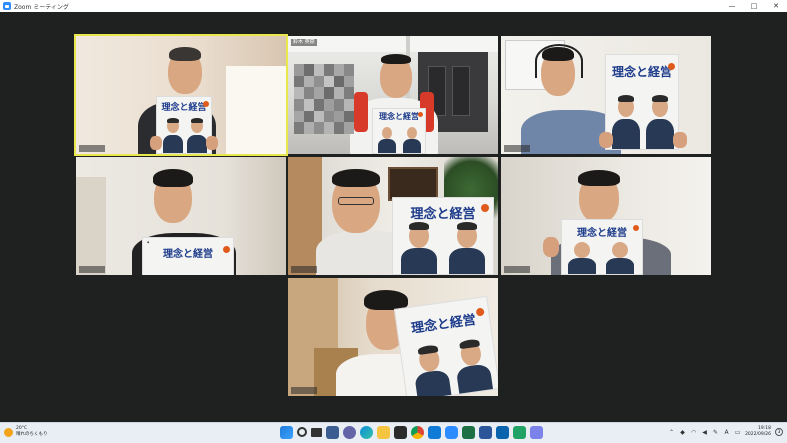 Image resolution: width=787 pixels, height=443 pixels. Describe the element at coordinates (715, 432) in the screenshot. I see `pen-icon: ✎` at that location.